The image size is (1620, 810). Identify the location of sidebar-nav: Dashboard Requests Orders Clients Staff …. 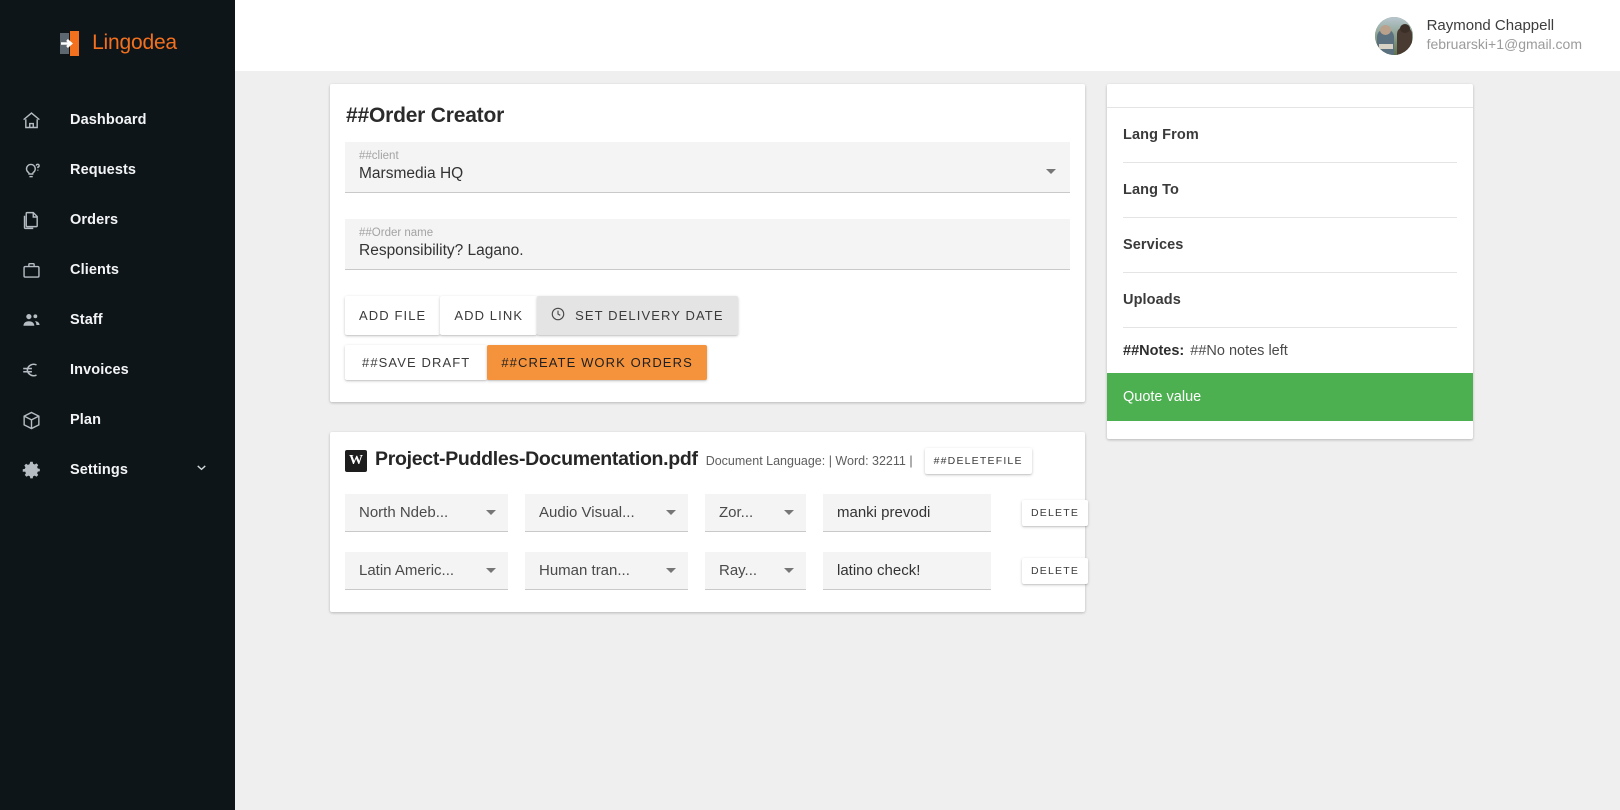
(117, 295).